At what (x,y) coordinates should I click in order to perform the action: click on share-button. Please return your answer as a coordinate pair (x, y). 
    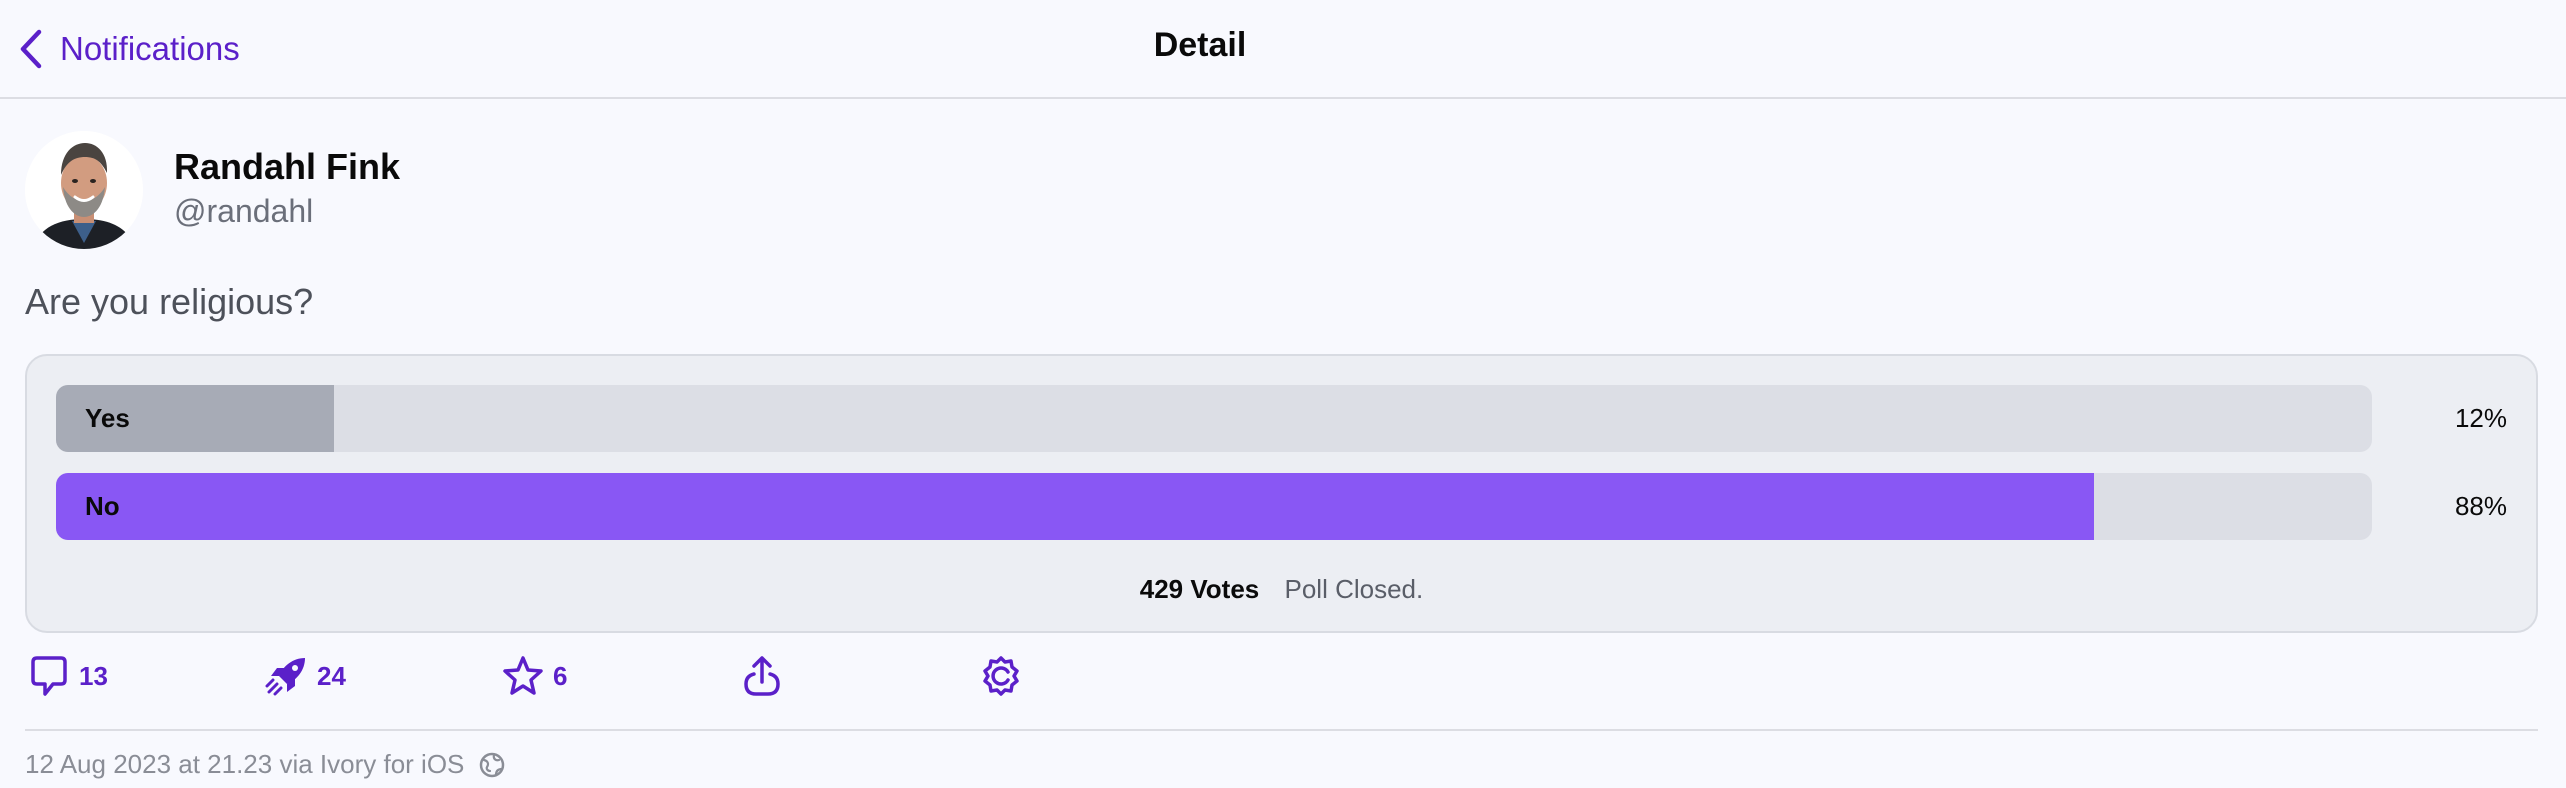
    Looking at the image, I should click on (762, 676).